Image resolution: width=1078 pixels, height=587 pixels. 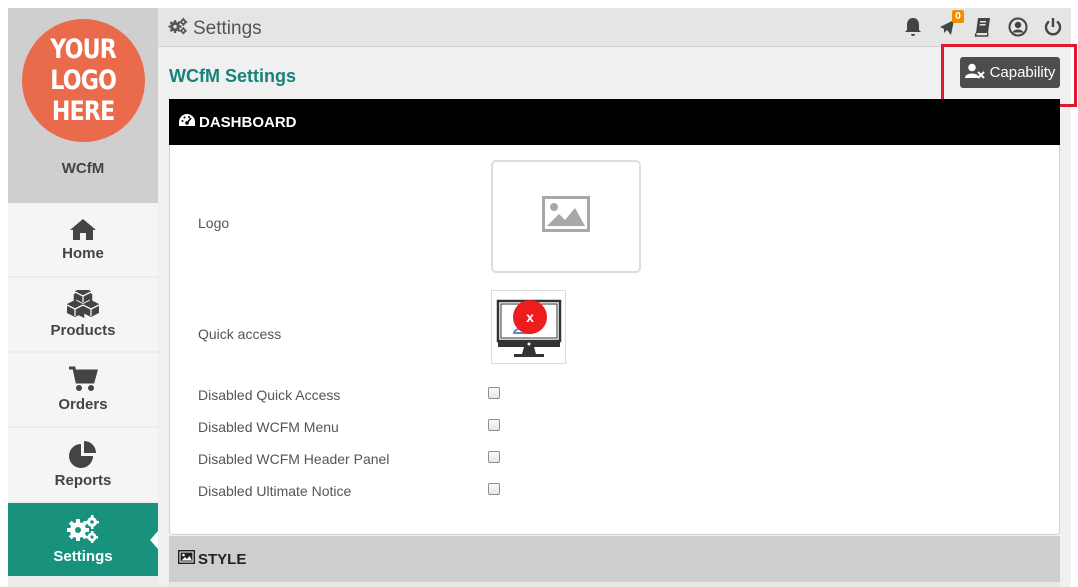 I want to click on header-title: Settings, so click(x=215, y=29).